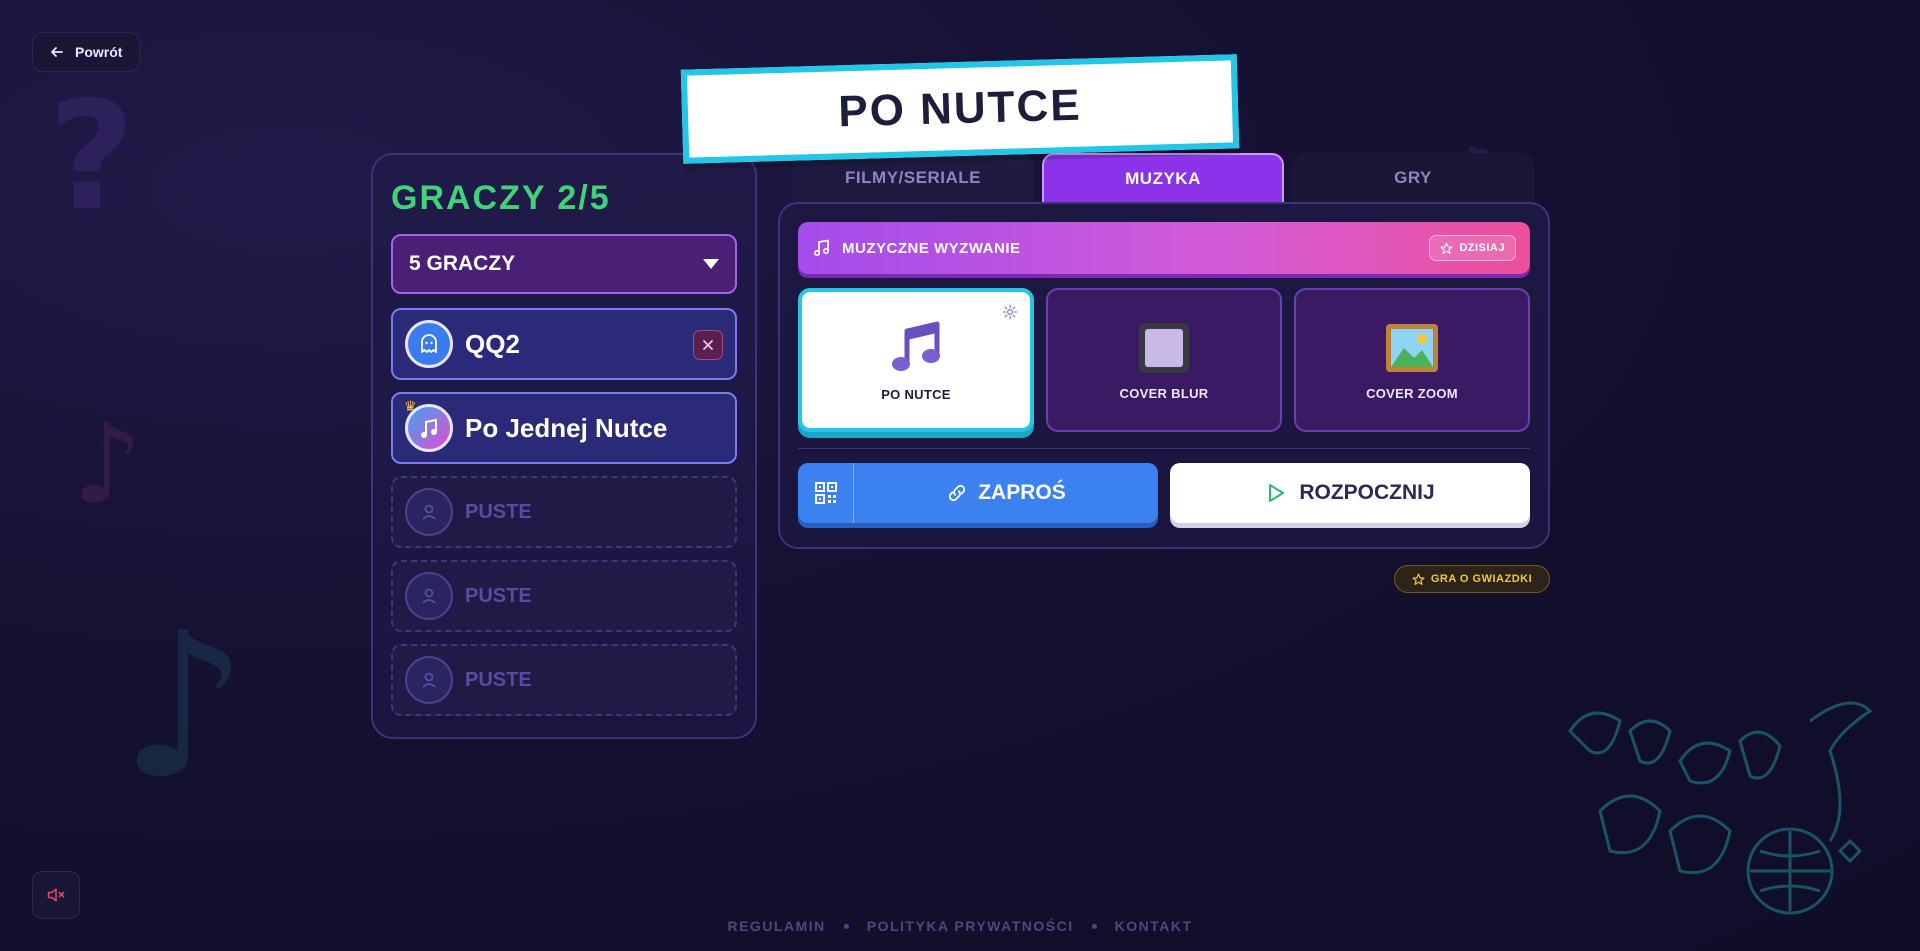  Describe the element at coordinates (1022, 492) in the screenshot. I see `invite-label: ZAPROŚ` at that location.